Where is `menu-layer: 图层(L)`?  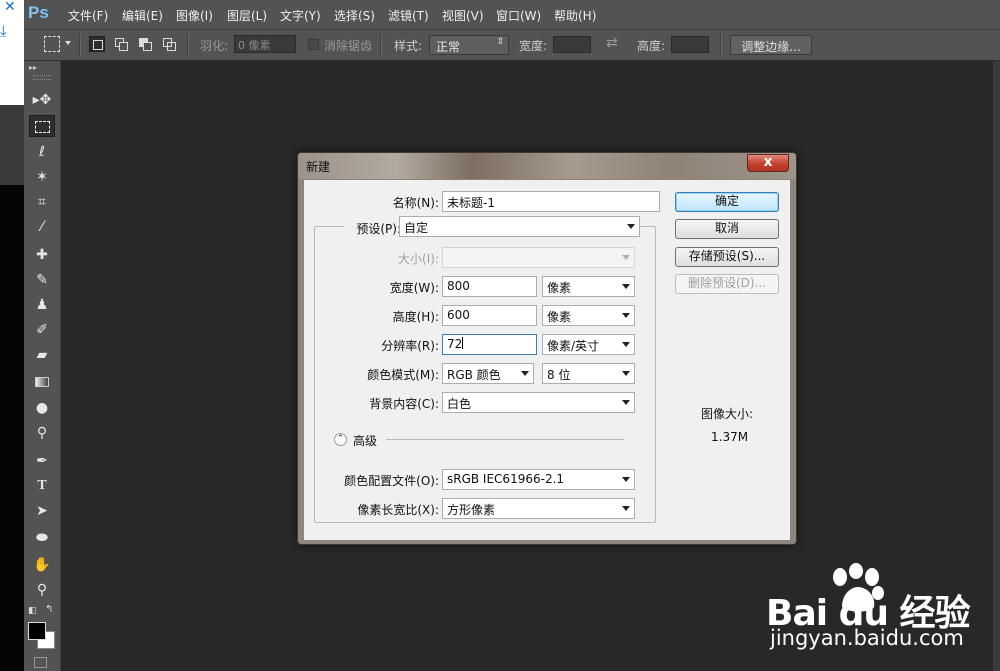 menu-layer: 图层(L) is located at coordinates (247, 15).